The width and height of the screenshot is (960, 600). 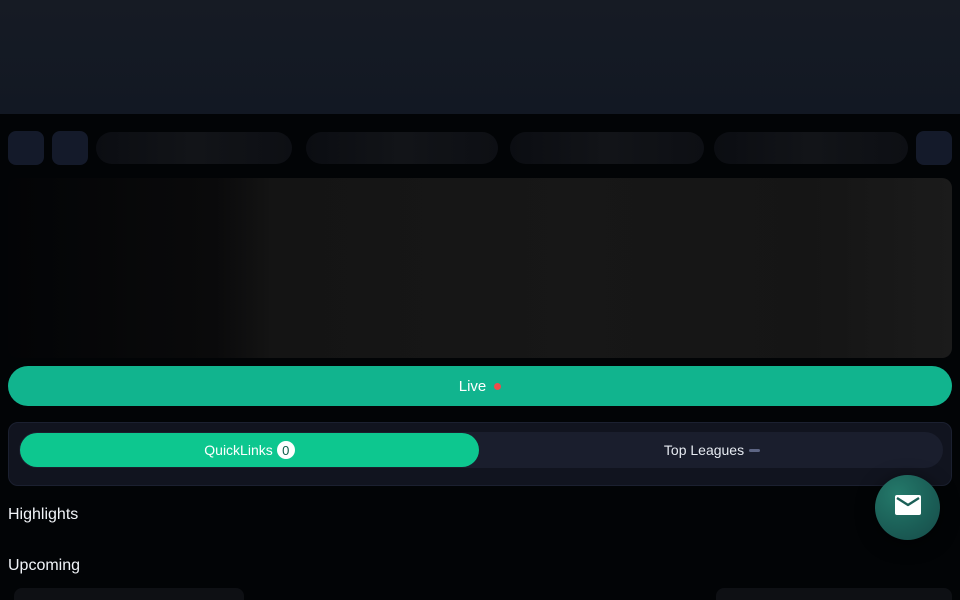 I want to click on tab-track: QuickLinks 0 Top Leagues, so click(x=481, y=450).